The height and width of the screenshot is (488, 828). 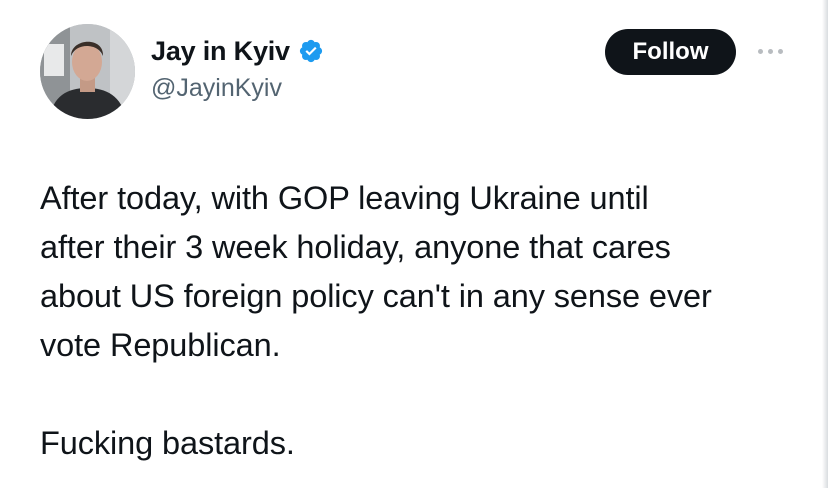 I want to click on more-options-icon, so click(x=770, y=51).